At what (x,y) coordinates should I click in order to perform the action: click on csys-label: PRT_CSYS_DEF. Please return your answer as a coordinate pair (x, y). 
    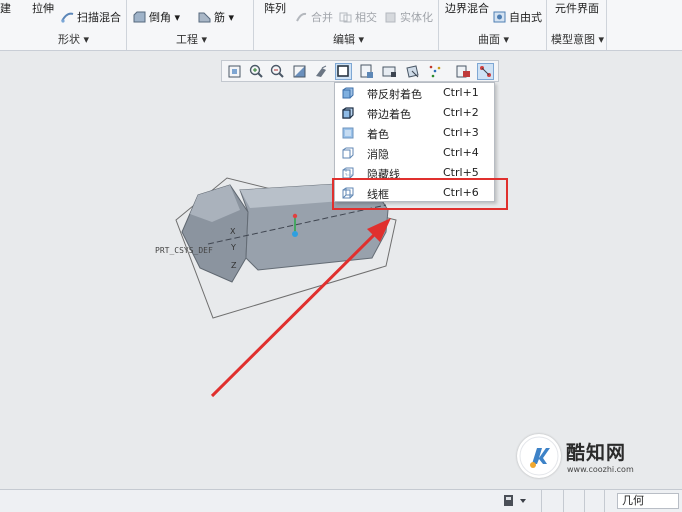
    Looking at the image, I should click on (184, 250).